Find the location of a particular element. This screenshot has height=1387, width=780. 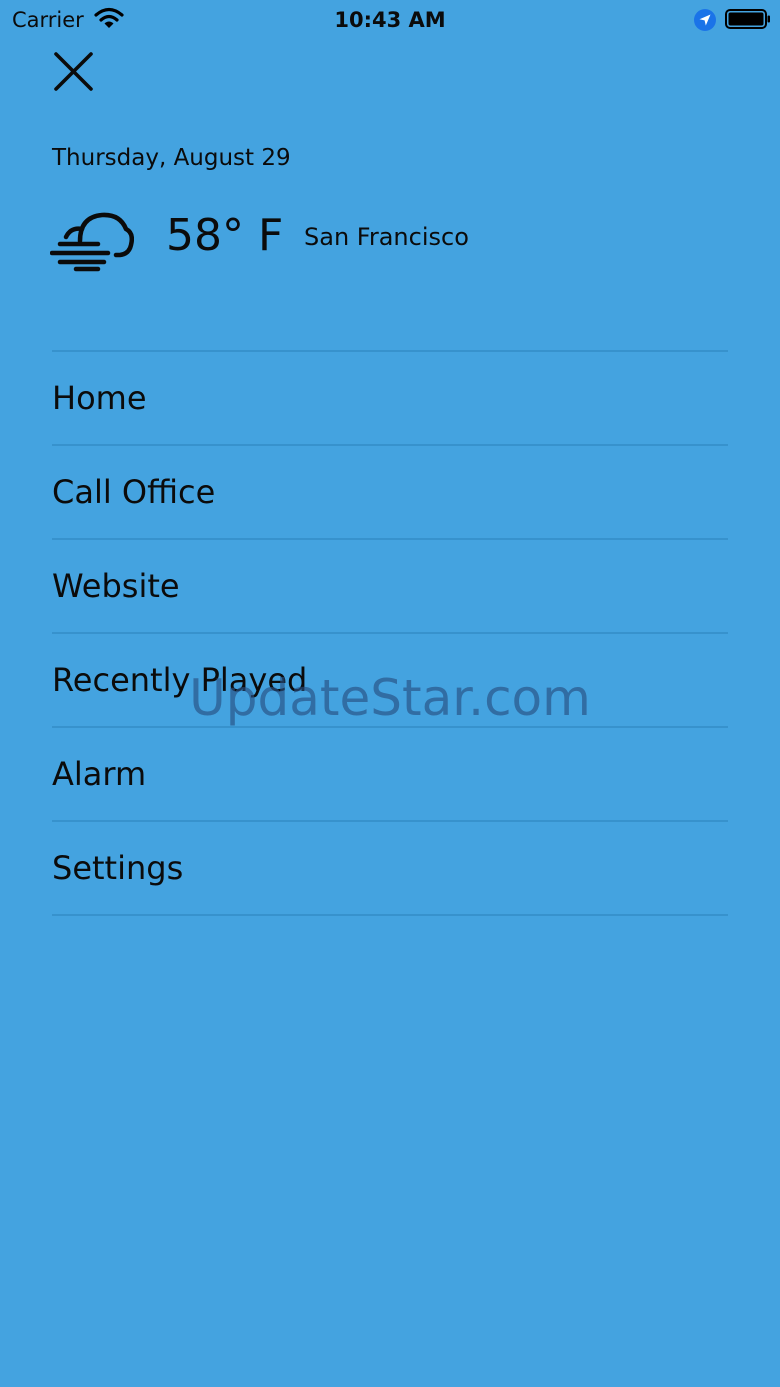

menu-item-home: Home is located at coordinates (390, 399).